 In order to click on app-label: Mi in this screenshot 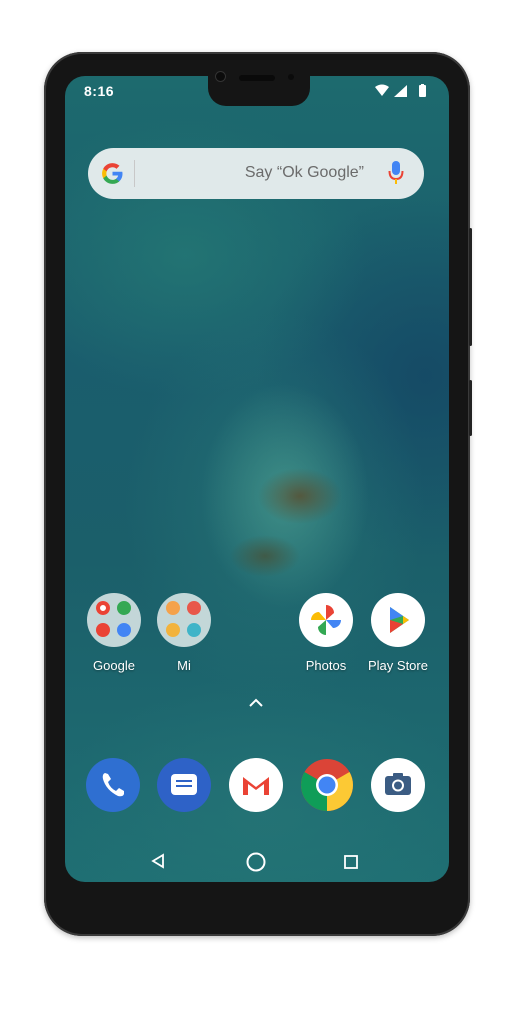, I will do `click(184, 665)`.